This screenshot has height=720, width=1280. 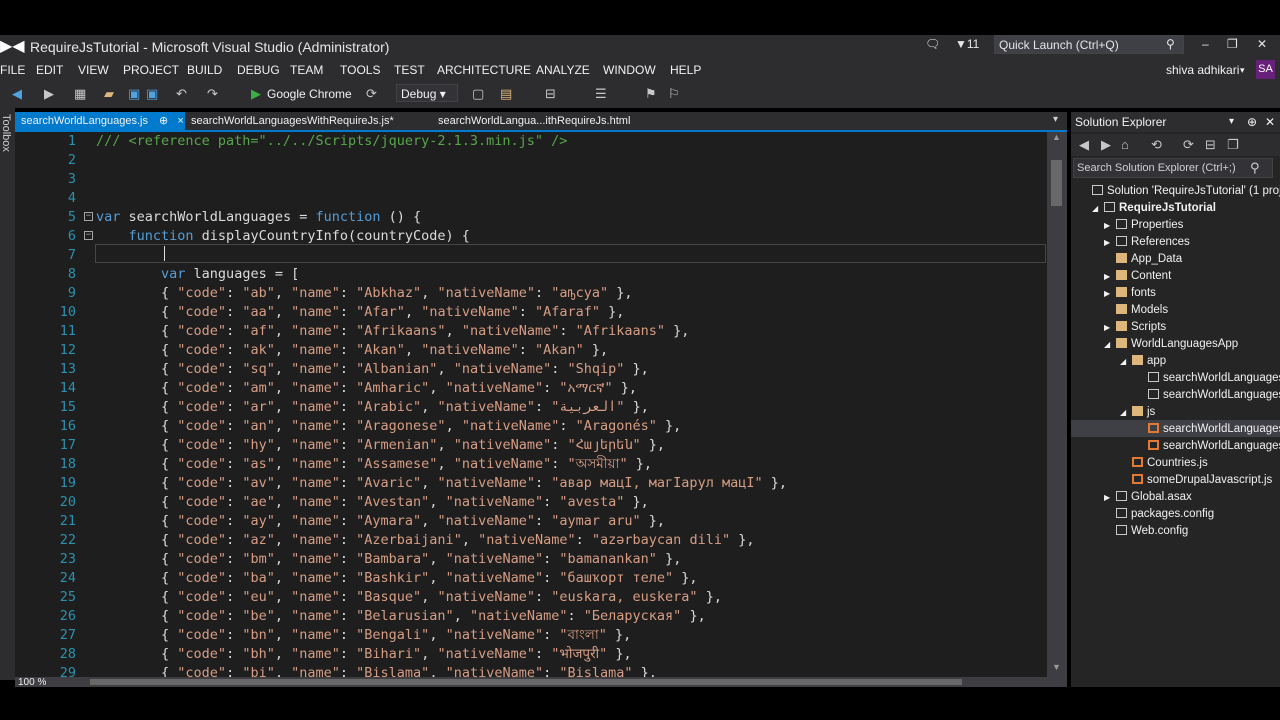 I want to click on bookmark-icon: ▤, so click(x=506, y=94).